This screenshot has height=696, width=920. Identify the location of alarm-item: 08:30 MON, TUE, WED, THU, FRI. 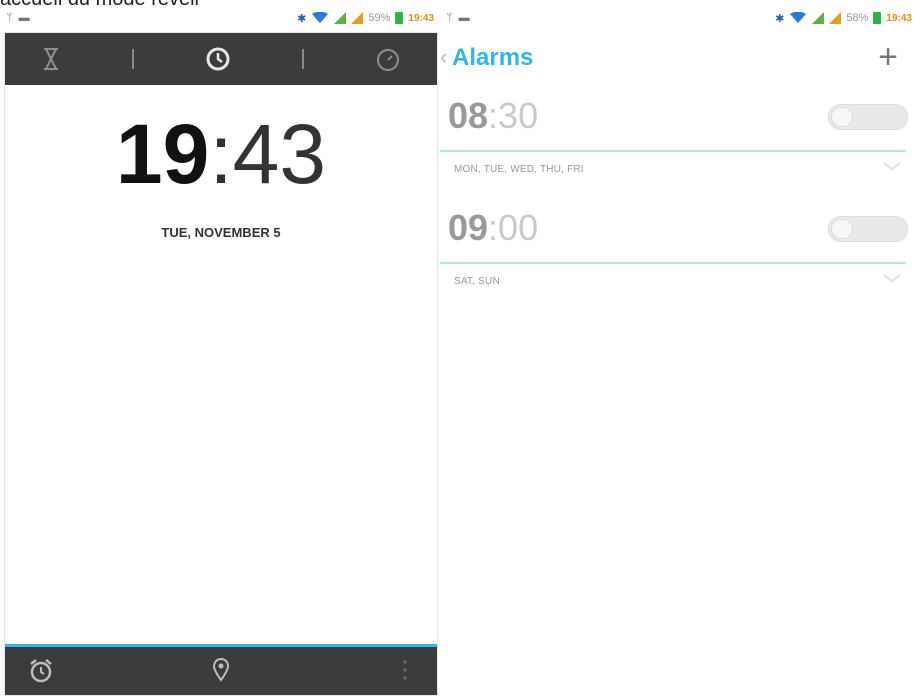
(679, 151).